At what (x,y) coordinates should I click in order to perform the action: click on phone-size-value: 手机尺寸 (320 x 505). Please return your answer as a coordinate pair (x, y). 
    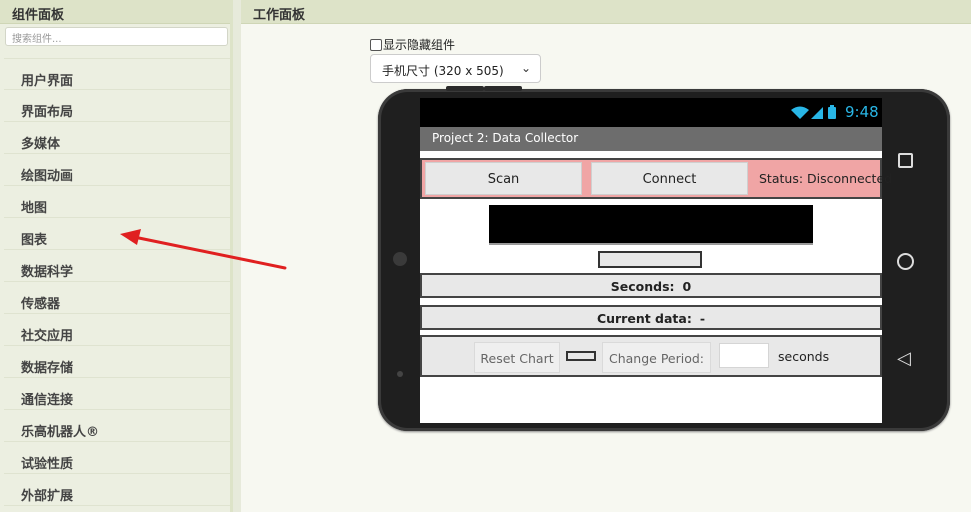
    Looking at the image, I should click on (443, 71).